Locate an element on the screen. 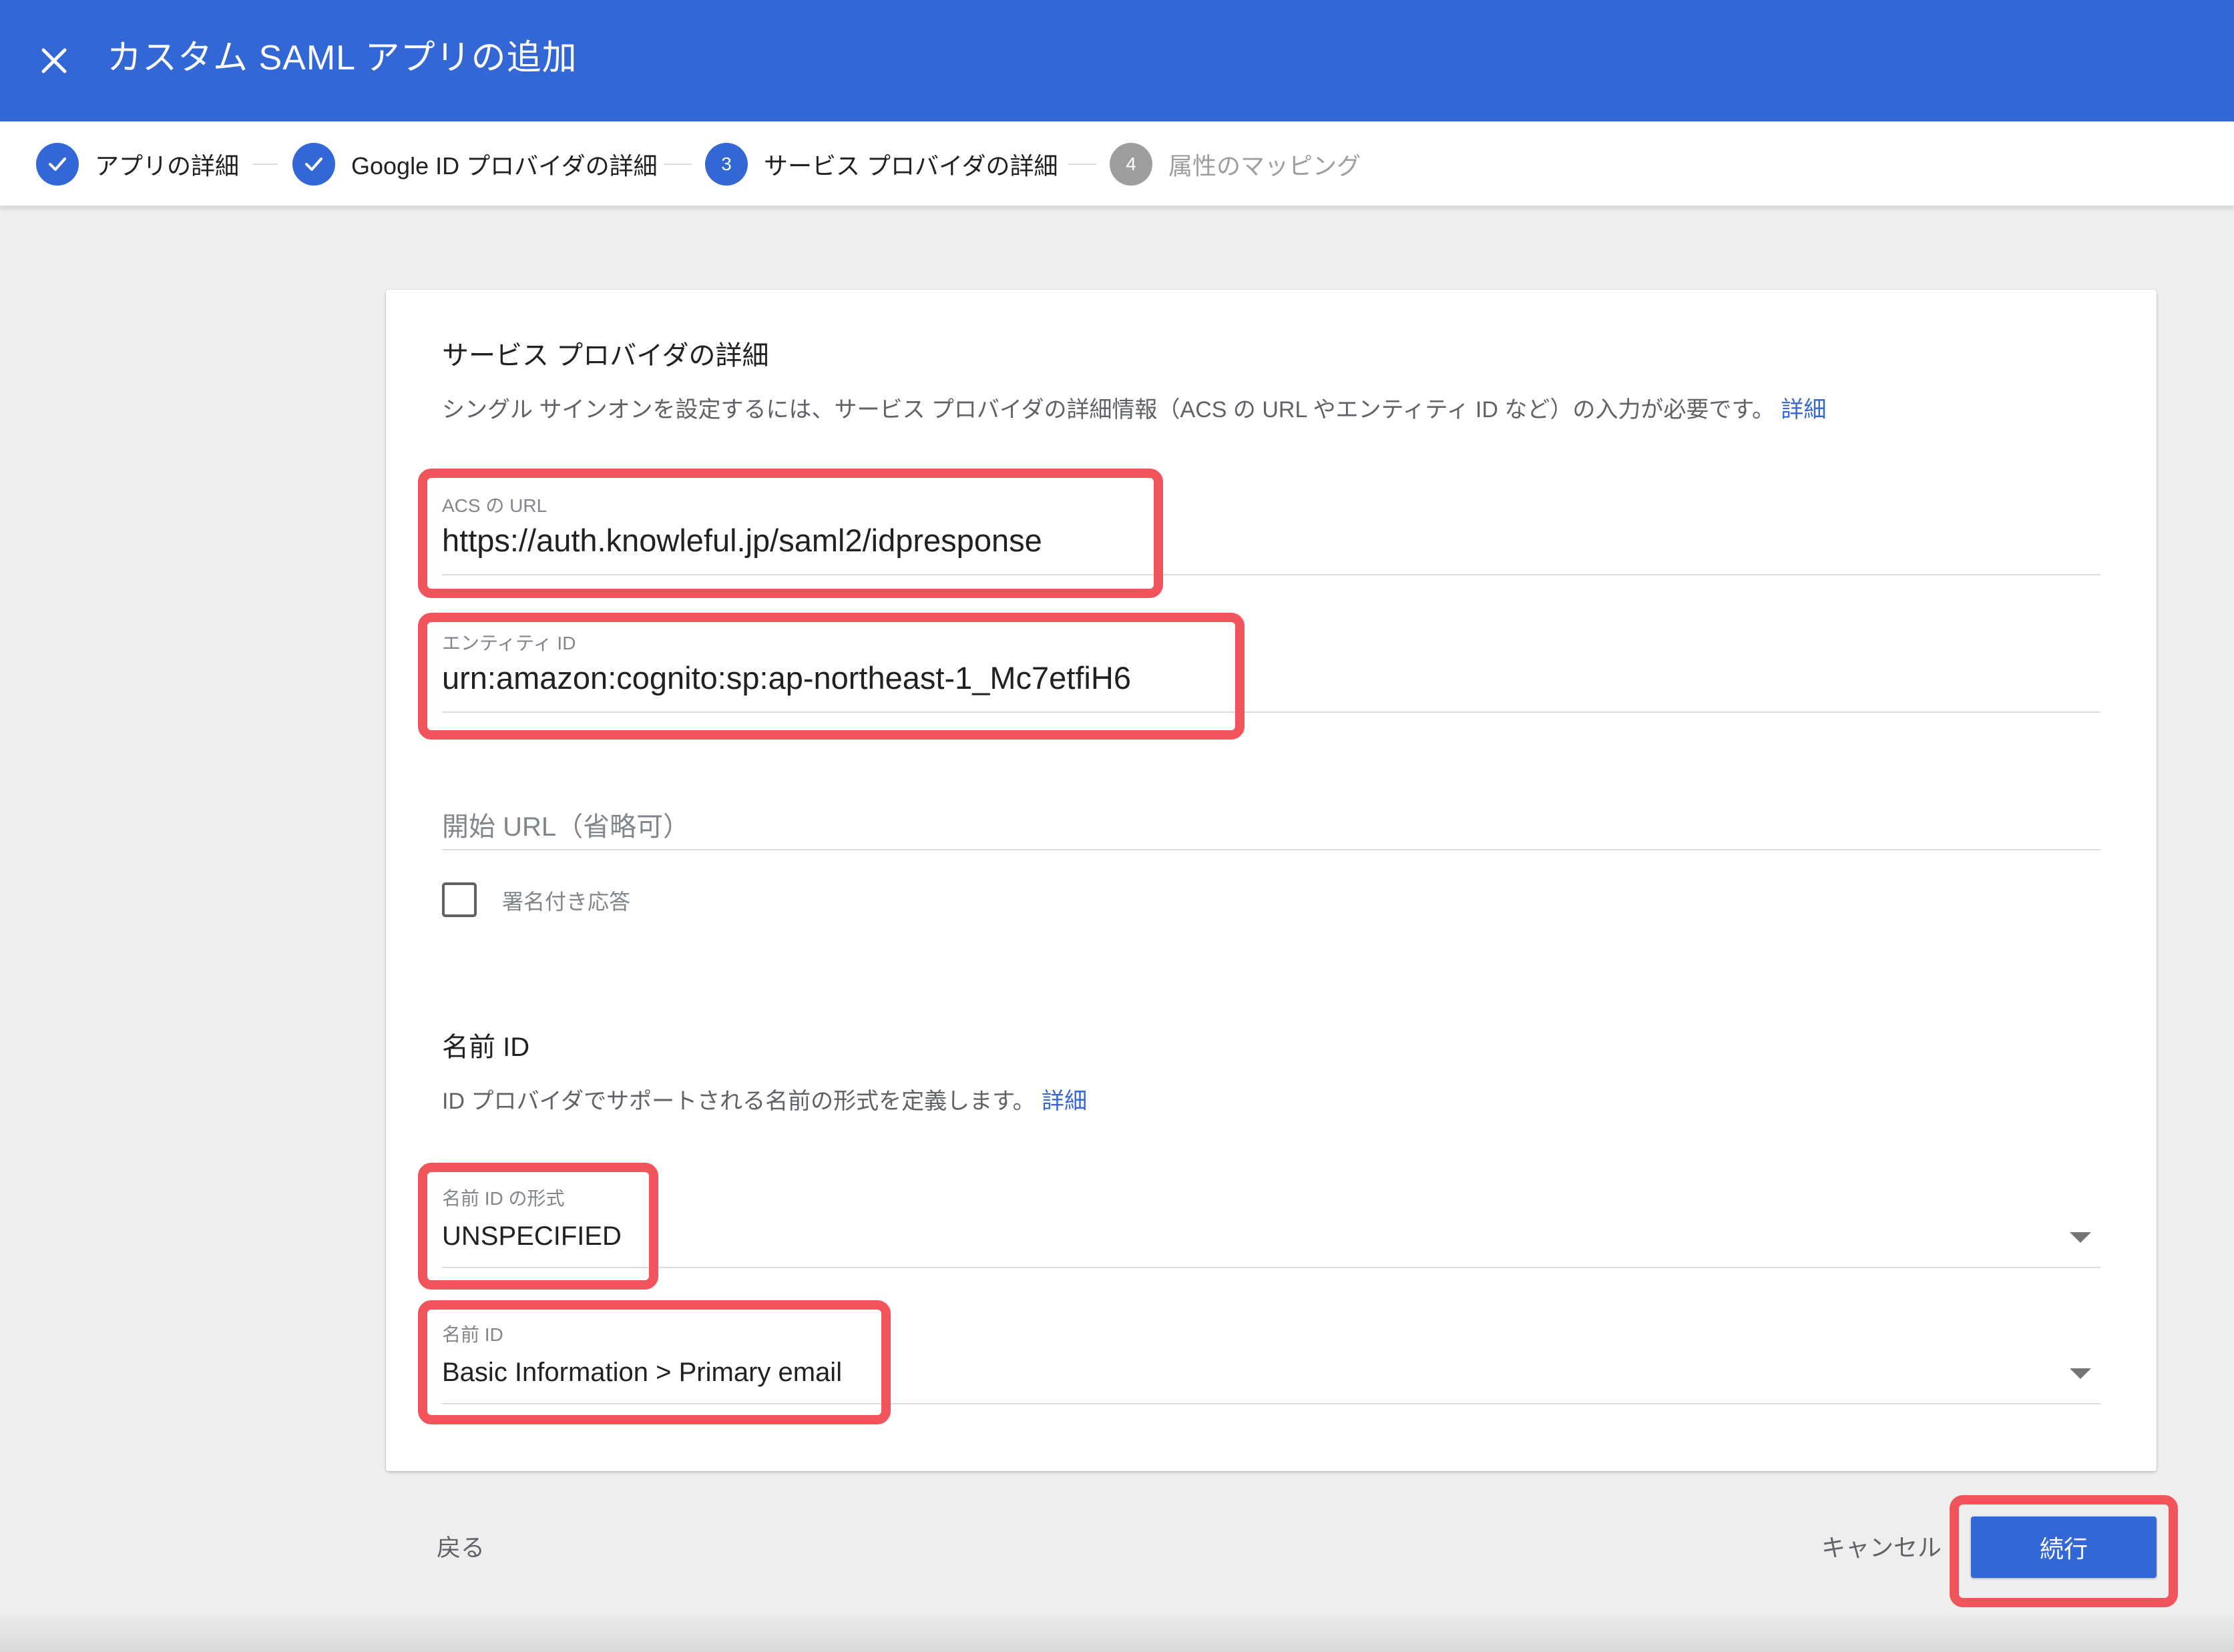  close-button is located at coordinates (54, 60).